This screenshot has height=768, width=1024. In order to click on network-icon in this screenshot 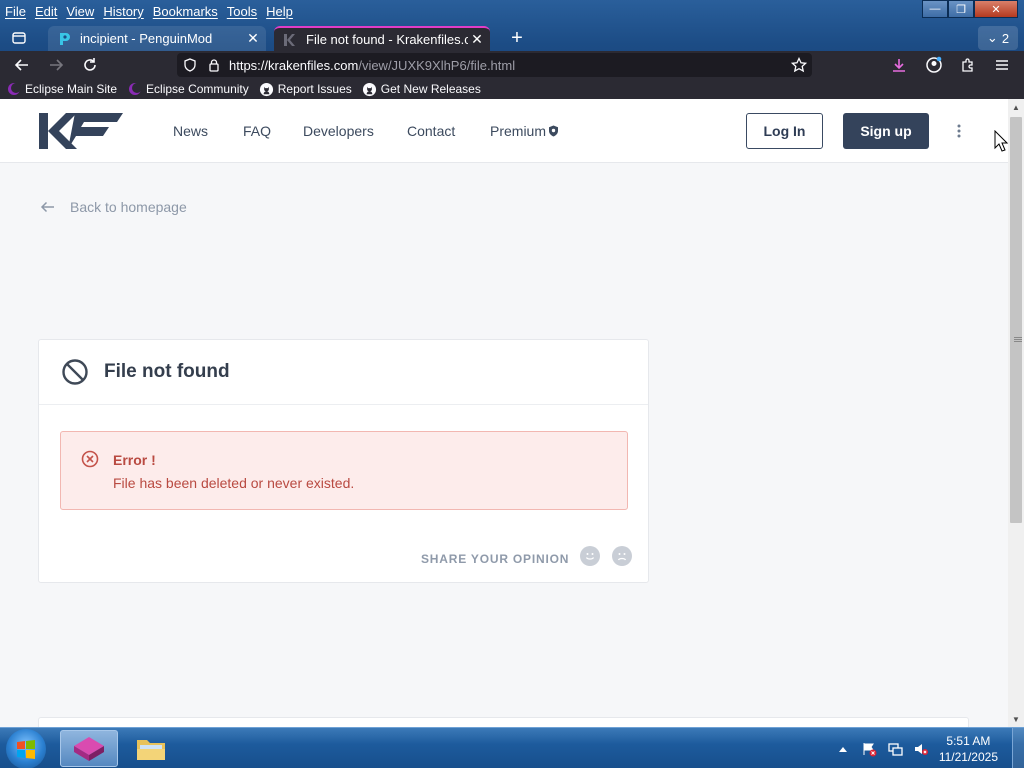, I will do `click(895, 749)`.